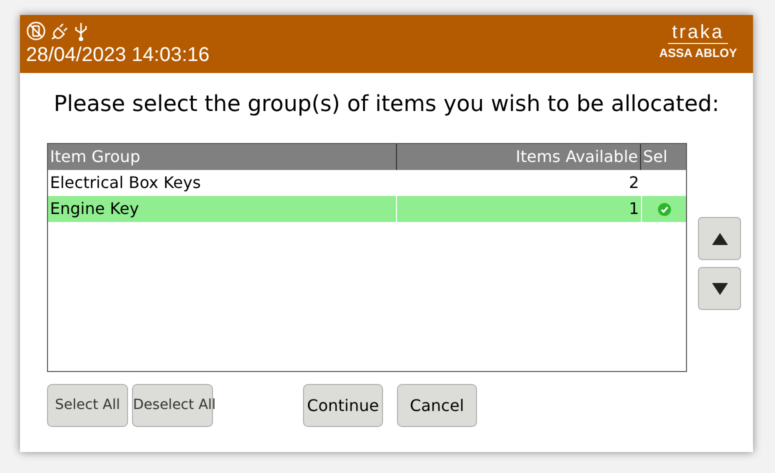 The image size is (775, 473). Describe the element at coordinates (634, 183) in the screenshot. I see `table-cell-text: 2` at that location.